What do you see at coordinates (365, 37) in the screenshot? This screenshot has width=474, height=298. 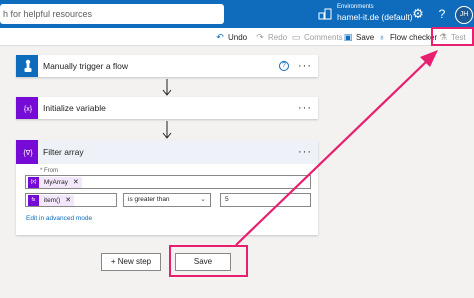 I see `save-command-label: Save` at bounding box center [365, 37].